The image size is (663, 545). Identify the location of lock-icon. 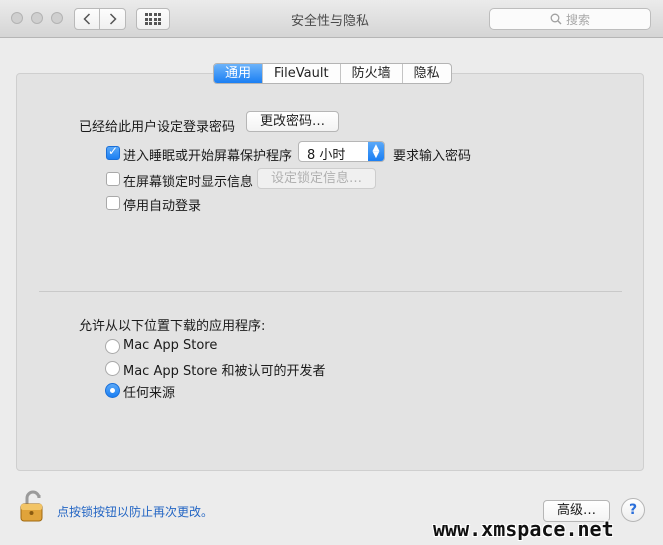
(33, 506).